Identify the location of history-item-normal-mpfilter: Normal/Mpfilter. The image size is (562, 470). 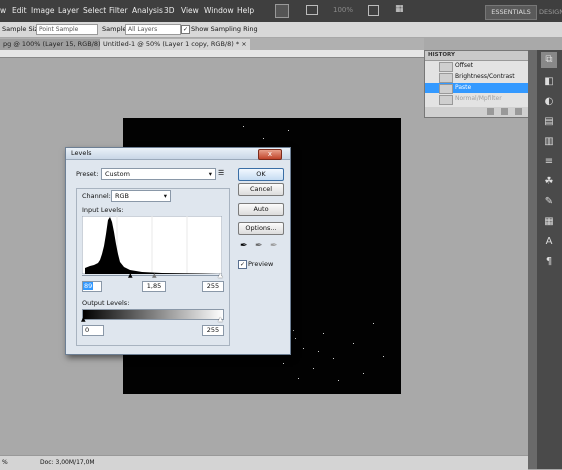
(477, 99).